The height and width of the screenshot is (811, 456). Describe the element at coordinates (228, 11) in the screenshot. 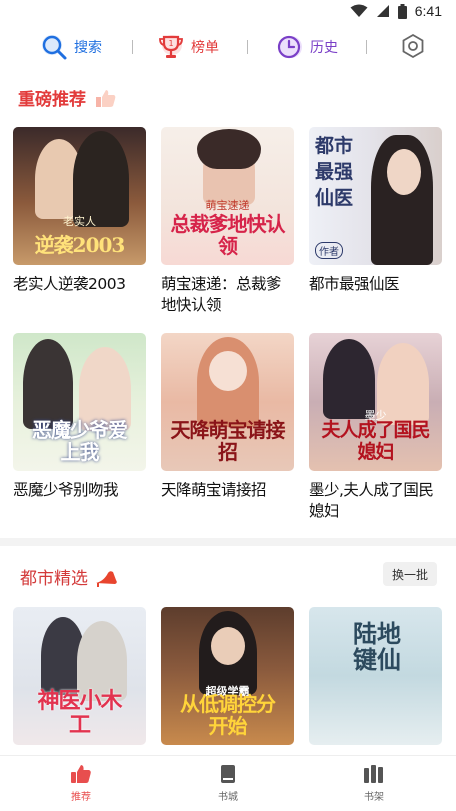

I see `status-bar: 6:41` at that location.